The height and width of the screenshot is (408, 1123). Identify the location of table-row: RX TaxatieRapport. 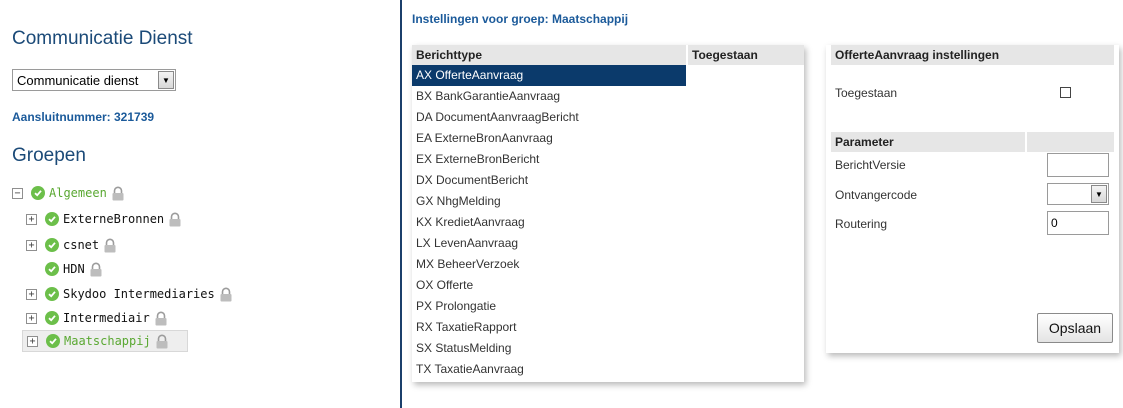
(549, 327).